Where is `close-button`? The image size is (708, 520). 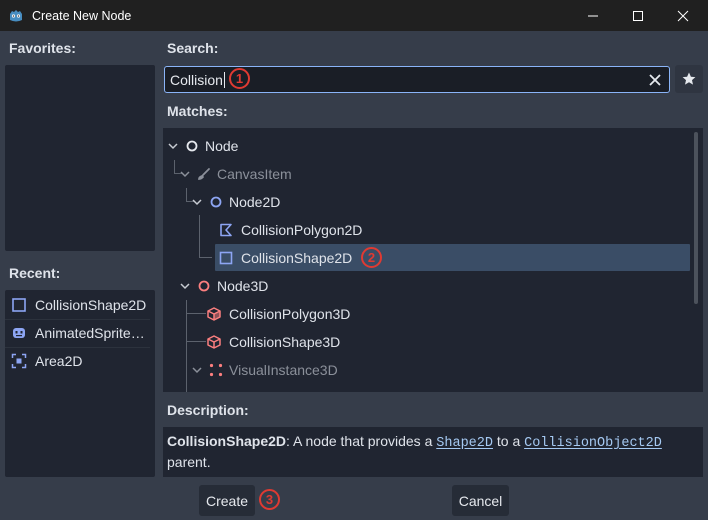 close-button is located at coordinates (683, 15).